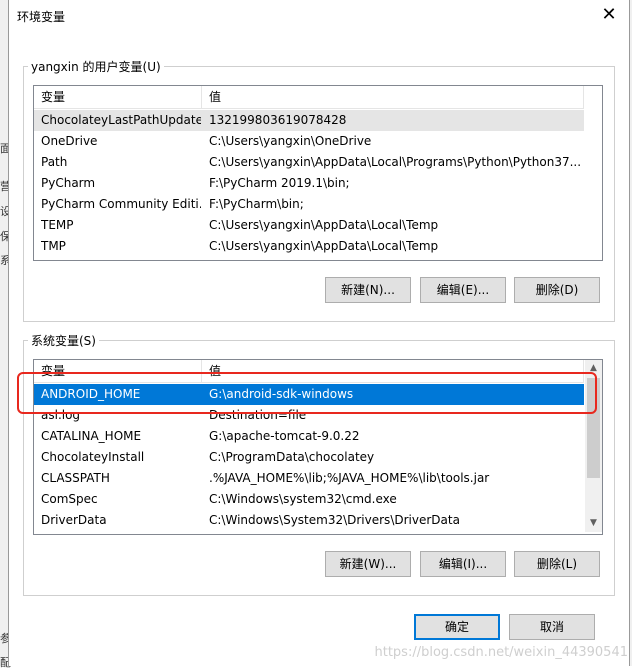 This screenshot has height=670, width=632. Describe the element at coordinates (41, 17) in the screenshot. I see `dialog-title: 环境变量` at that location.